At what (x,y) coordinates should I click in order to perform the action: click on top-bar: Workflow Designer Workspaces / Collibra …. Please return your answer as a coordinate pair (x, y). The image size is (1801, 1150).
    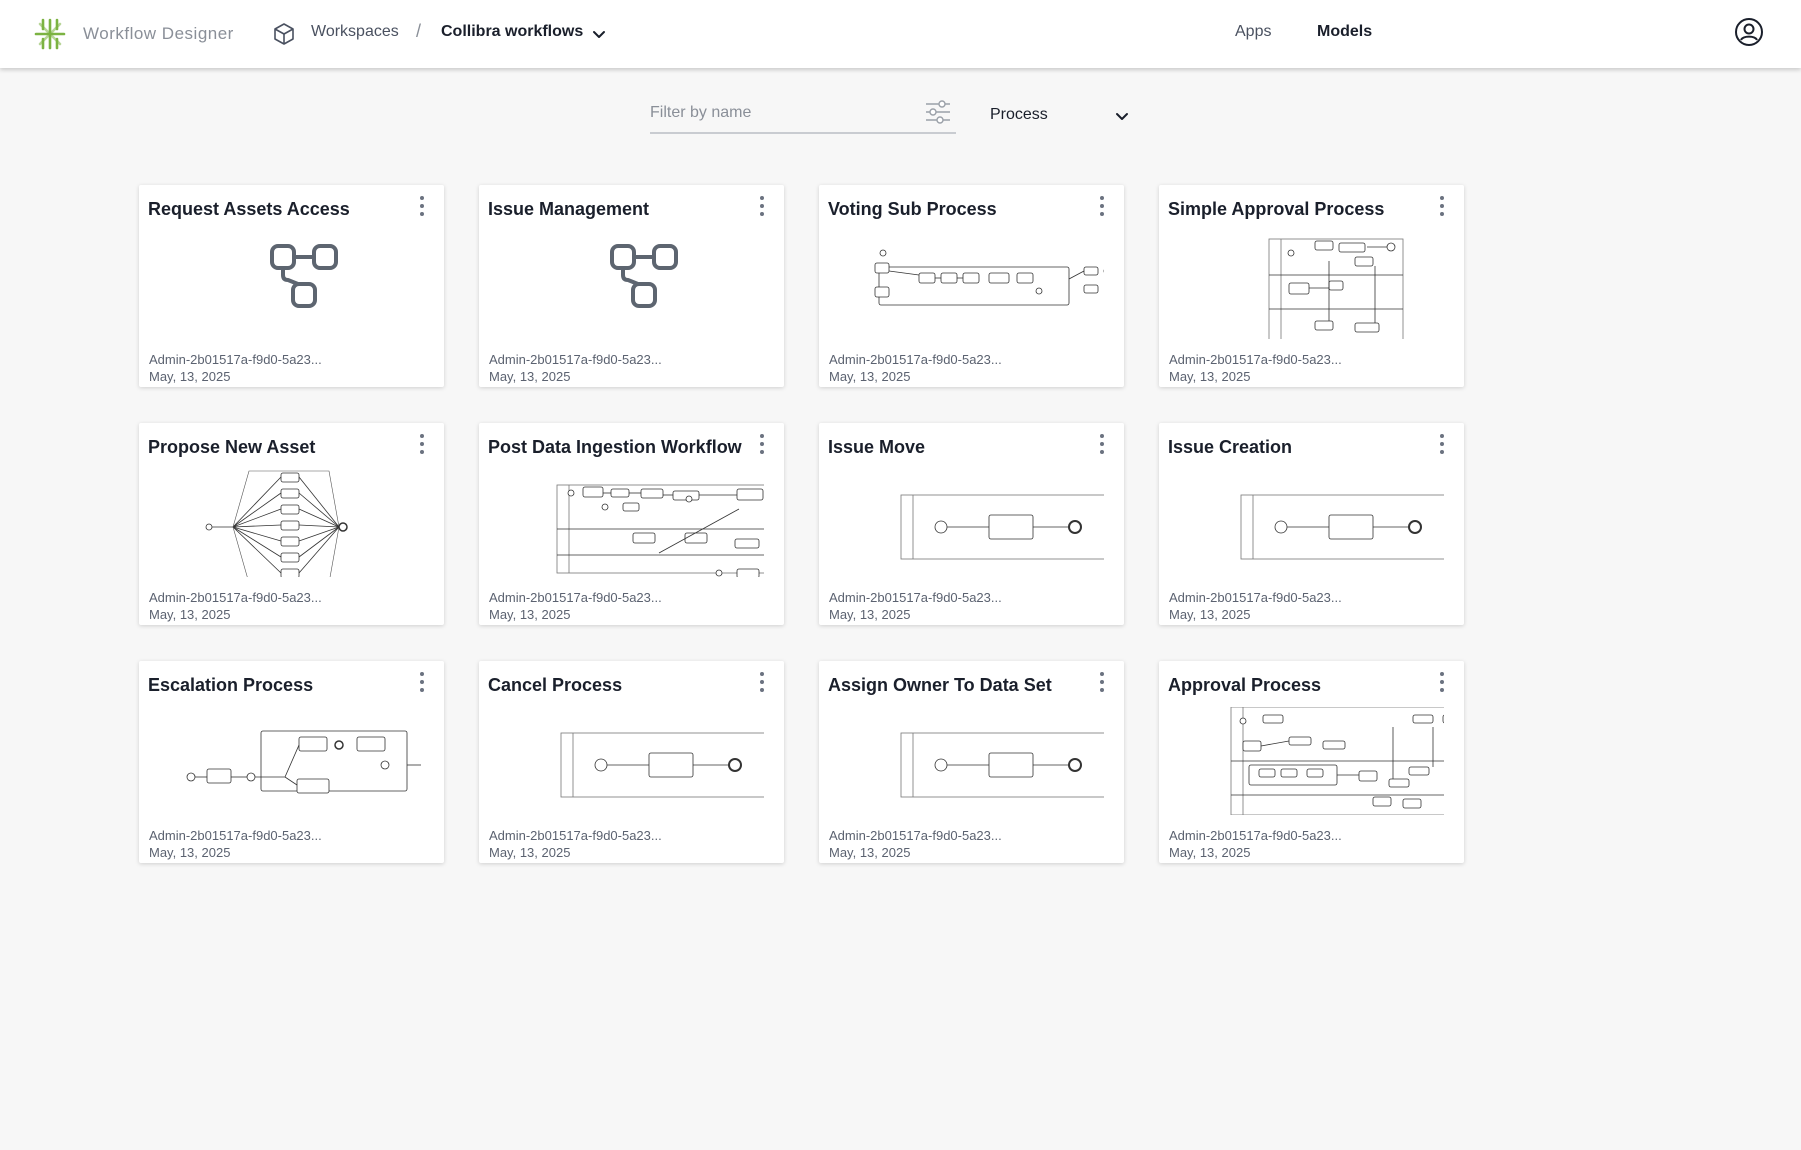
    Looking at the image, I should click on (900, 34).